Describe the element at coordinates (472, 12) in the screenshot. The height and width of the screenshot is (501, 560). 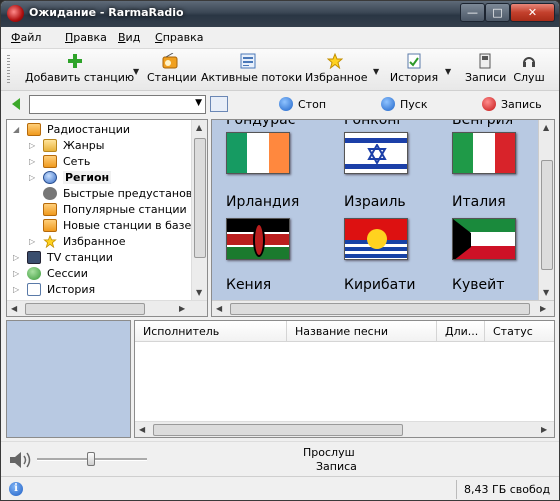
I see `minimize-button: —` at that location.